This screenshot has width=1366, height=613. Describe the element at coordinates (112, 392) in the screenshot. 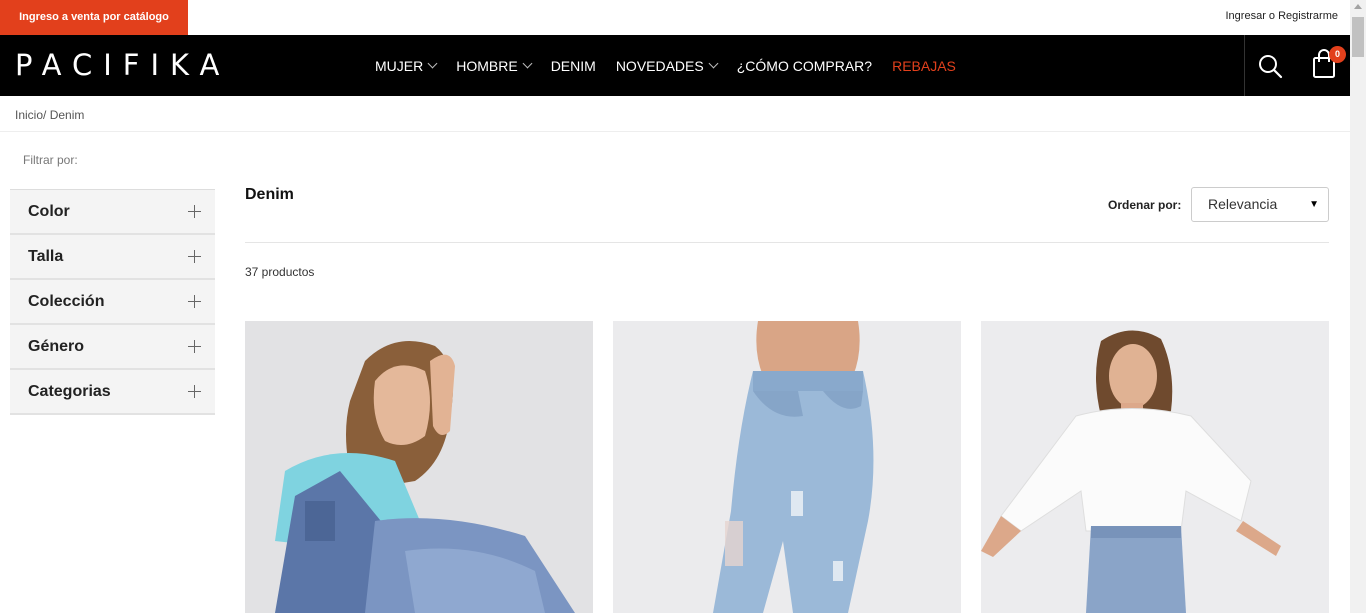

I see `filter-categorias: Categorias` at that location.